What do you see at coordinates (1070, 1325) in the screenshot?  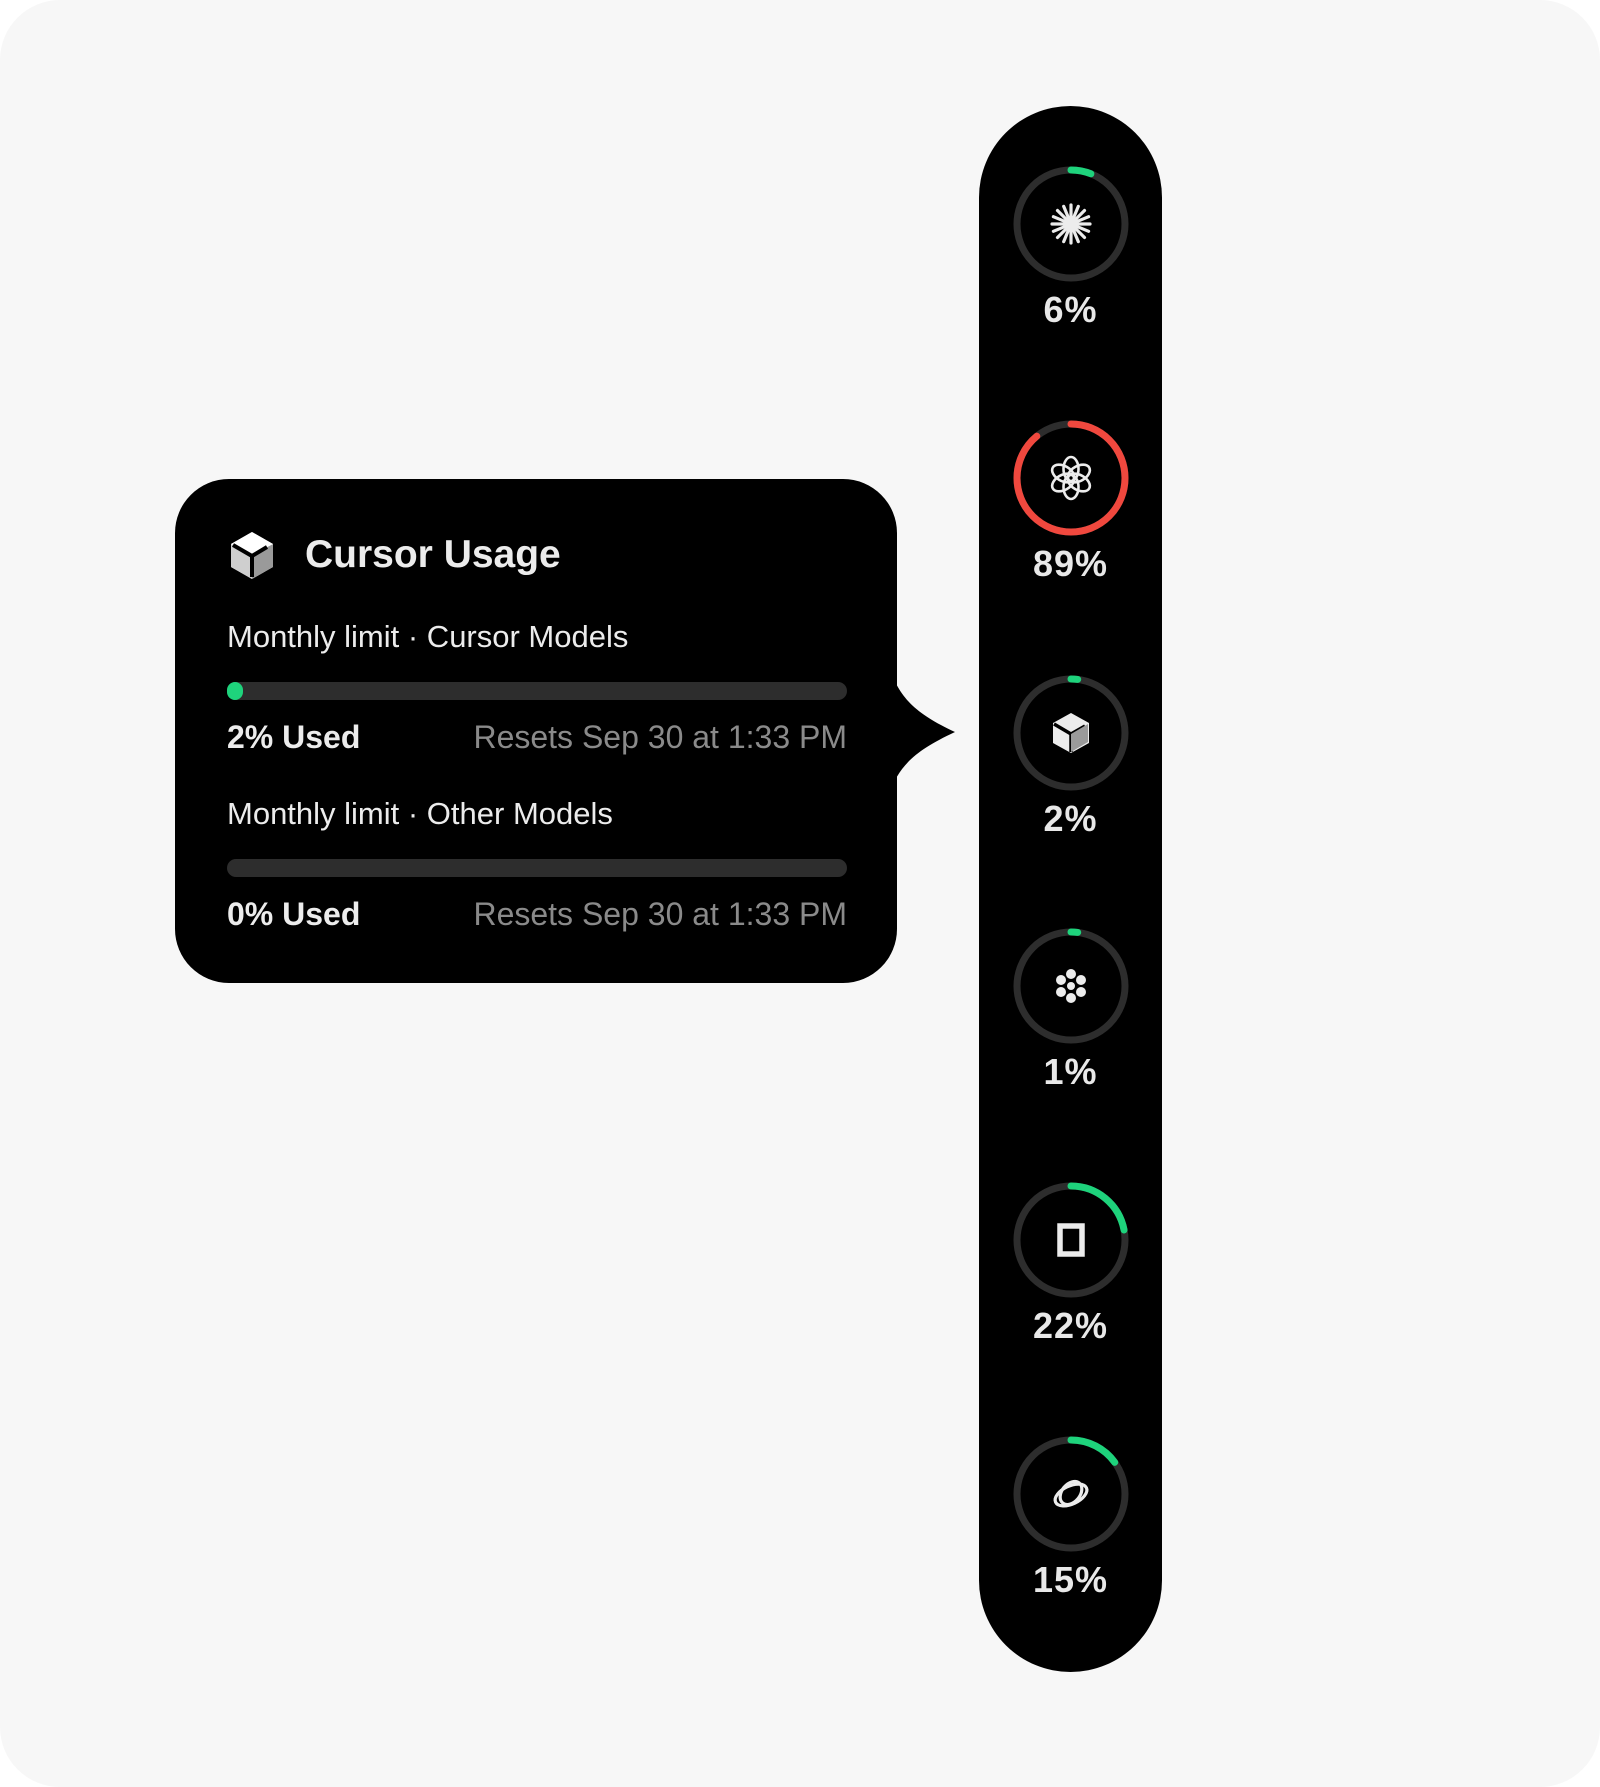 I see `usage-percent: 22%` at bounding box center [1070, 1325].